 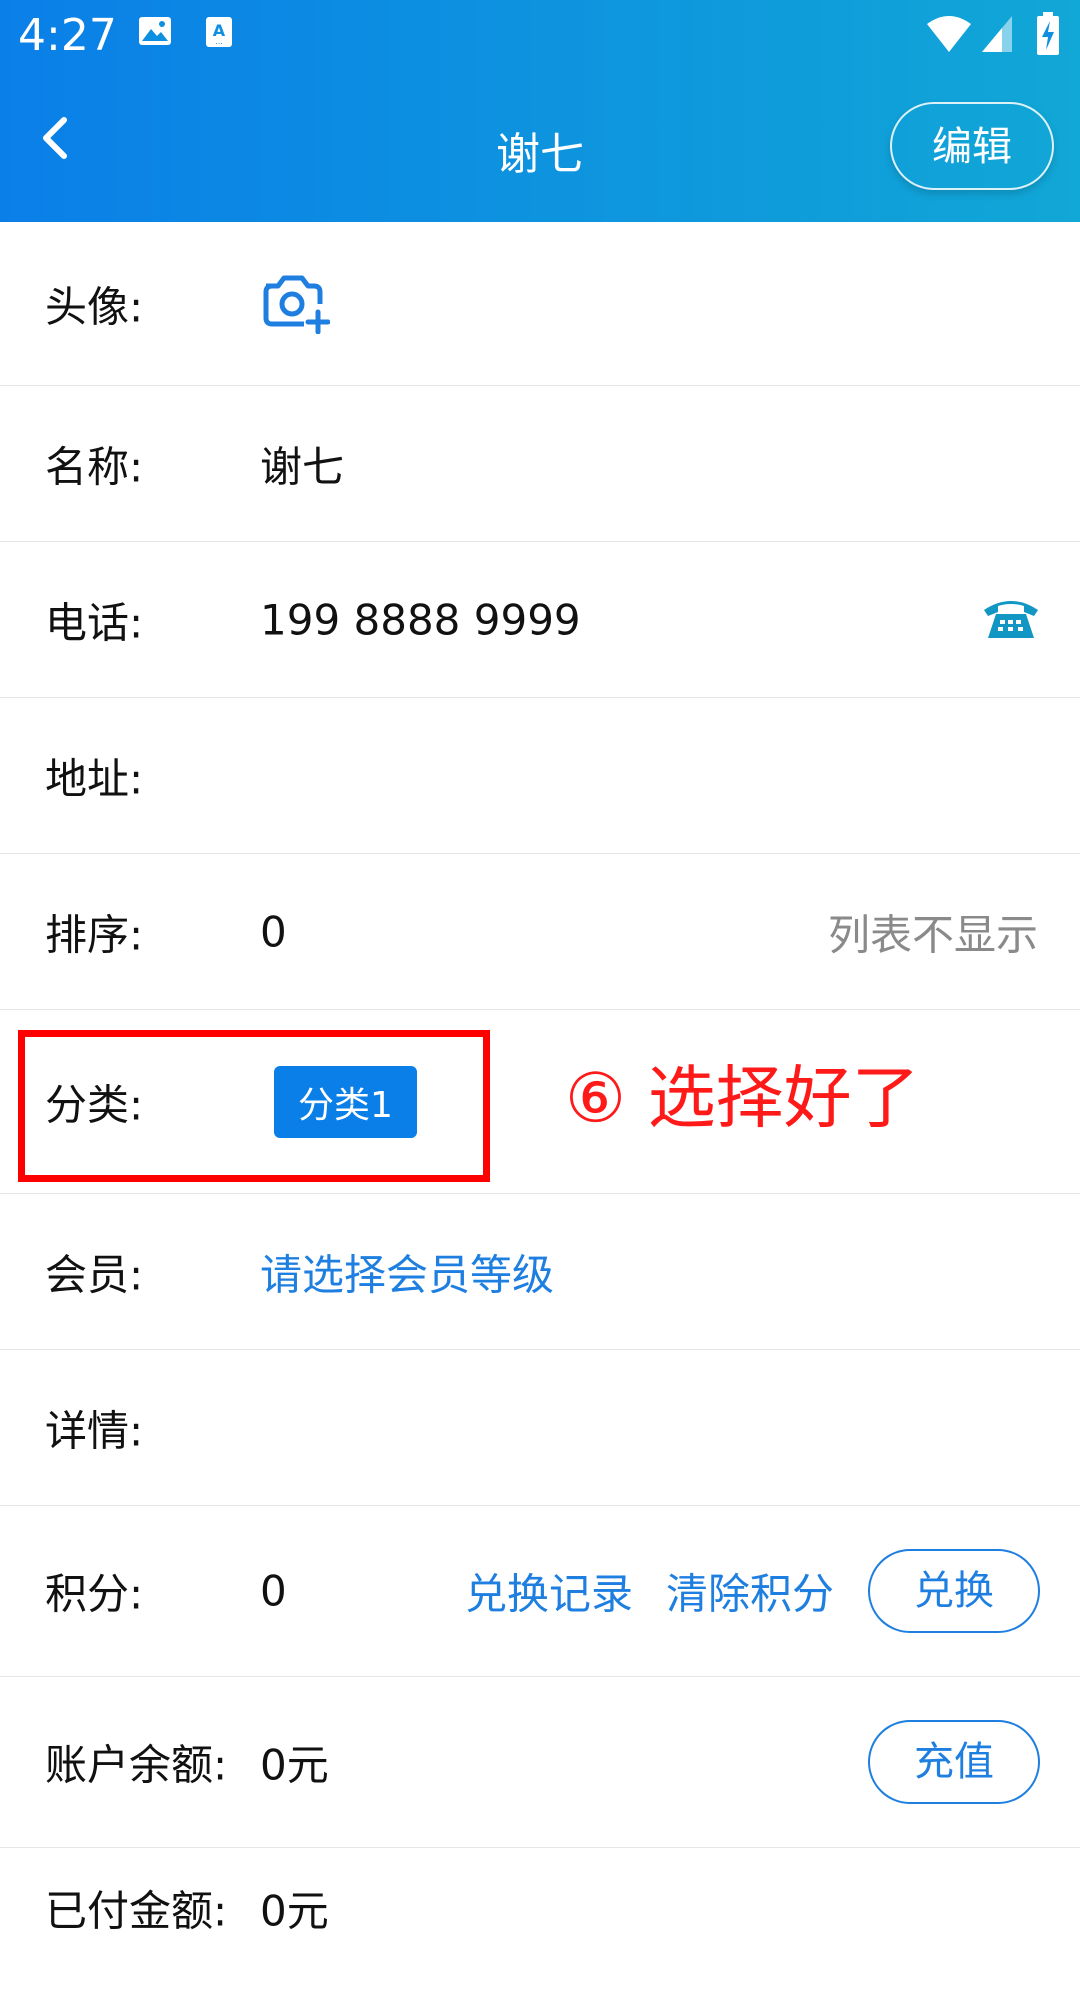 What do you see at coordinates (972, 146) in the screenshot?
I see `edit-button: 编辑` at bounding box center [972, 146].